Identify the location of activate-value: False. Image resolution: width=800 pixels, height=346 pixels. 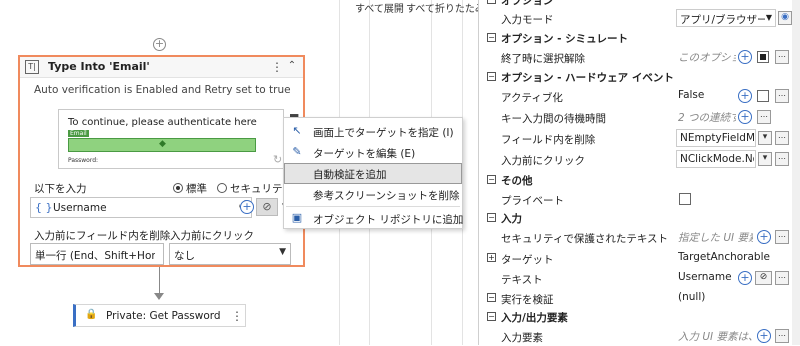
(691, 95).